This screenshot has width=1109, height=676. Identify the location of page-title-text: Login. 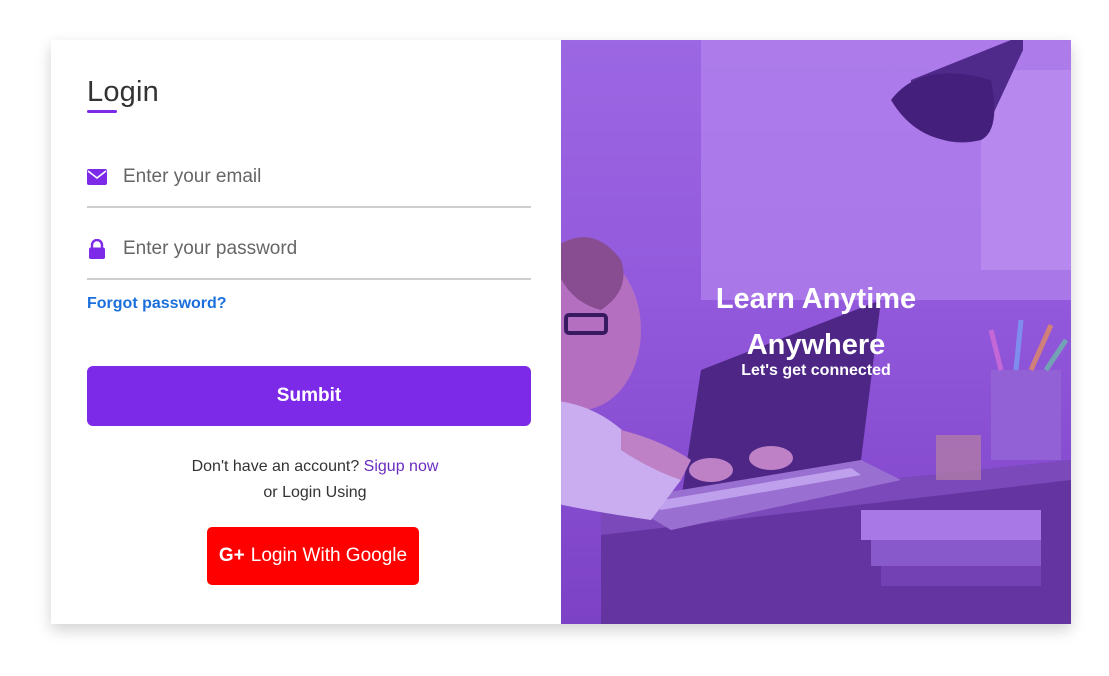
(123, 92).